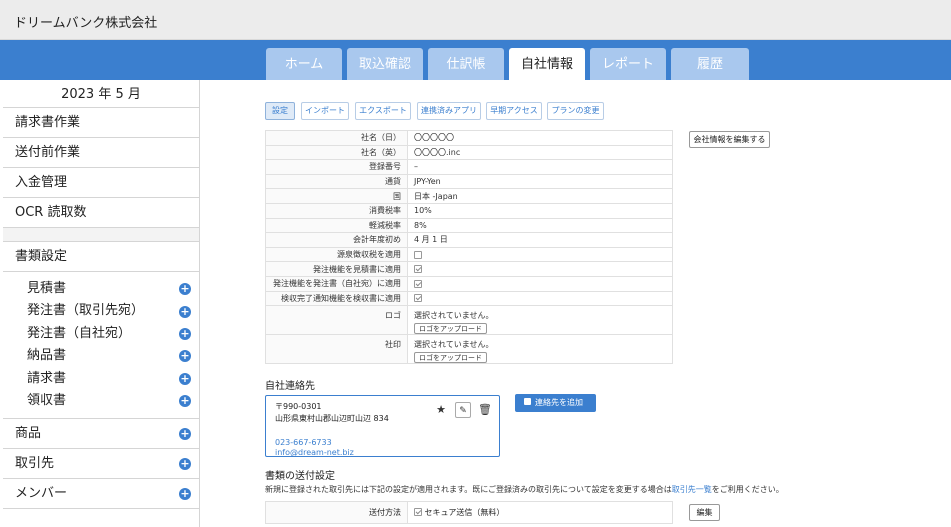  I want to click on client-list-link: 取引先一覧, so click(692, 489).